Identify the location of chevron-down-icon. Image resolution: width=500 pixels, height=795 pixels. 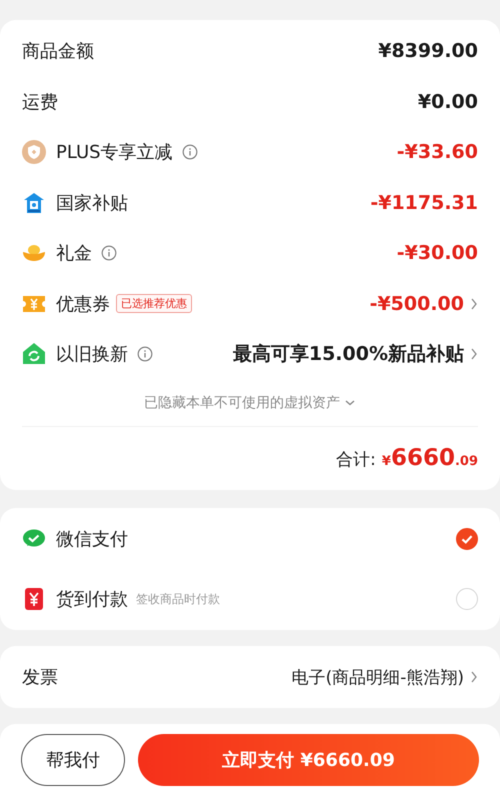
(350, 402).